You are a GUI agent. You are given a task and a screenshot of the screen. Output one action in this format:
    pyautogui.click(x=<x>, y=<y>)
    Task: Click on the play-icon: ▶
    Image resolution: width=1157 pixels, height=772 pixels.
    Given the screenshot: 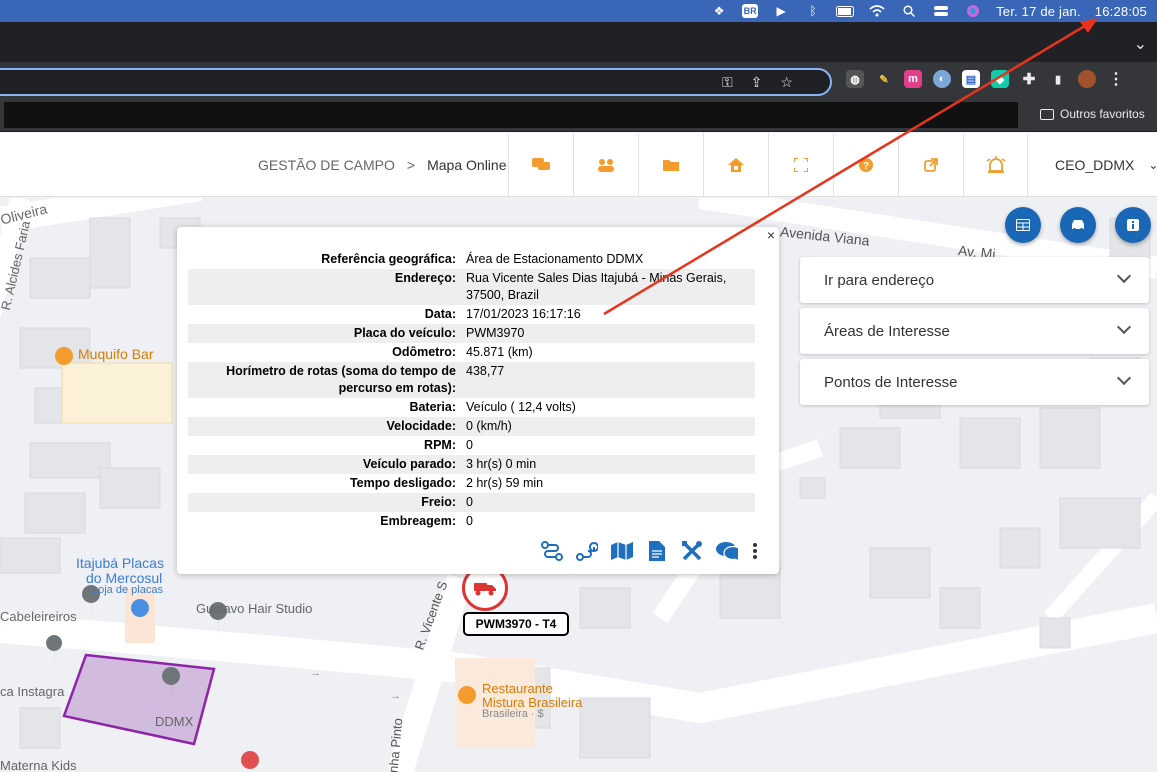 What is the action you would take?
    pyautogui.click(x=781, y=11)
    